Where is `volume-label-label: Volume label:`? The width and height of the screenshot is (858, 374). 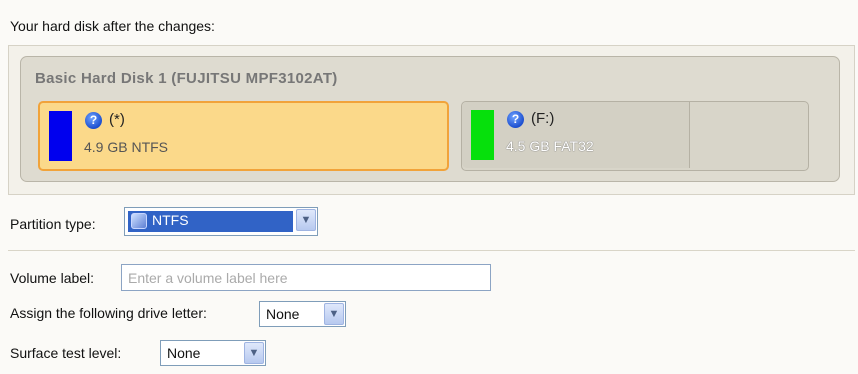
volume-label-label: Volume label: is located at coordinates (52, 278).